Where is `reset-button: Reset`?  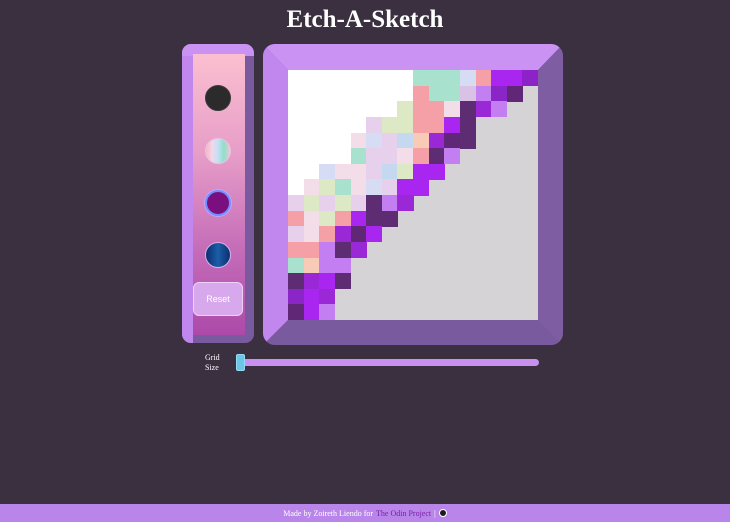 reset-button: Reset is located at coordinates (218, 299).